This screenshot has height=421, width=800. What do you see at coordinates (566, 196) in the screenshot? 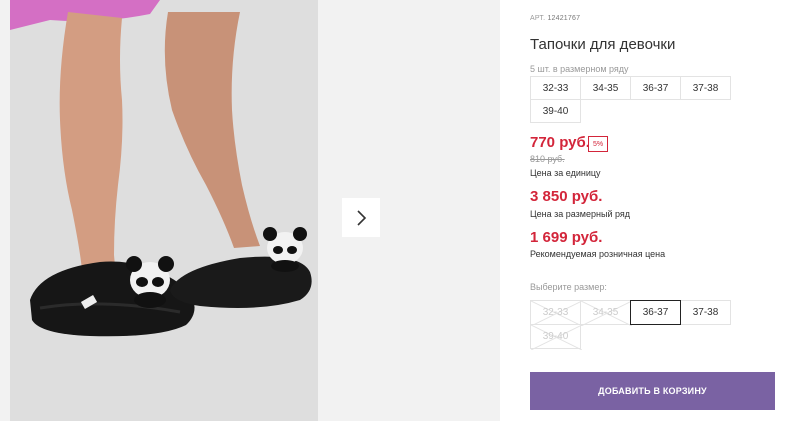
I see `size-row-price: 3 850 руб.` at bounding box center [566, 196].